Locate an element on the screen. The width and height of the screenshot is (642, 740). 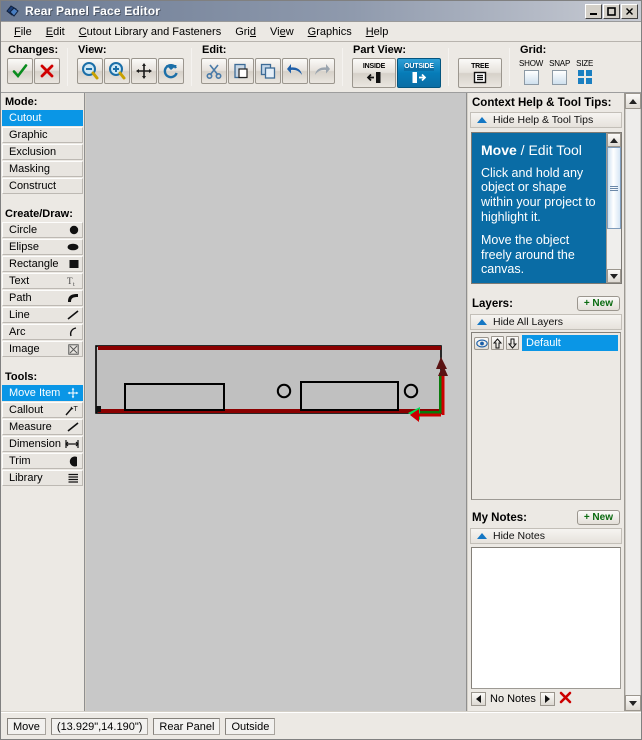
toolbar-group-grid: Grid: SHOW SNAP SIZE is located at coordinates (555, 67).